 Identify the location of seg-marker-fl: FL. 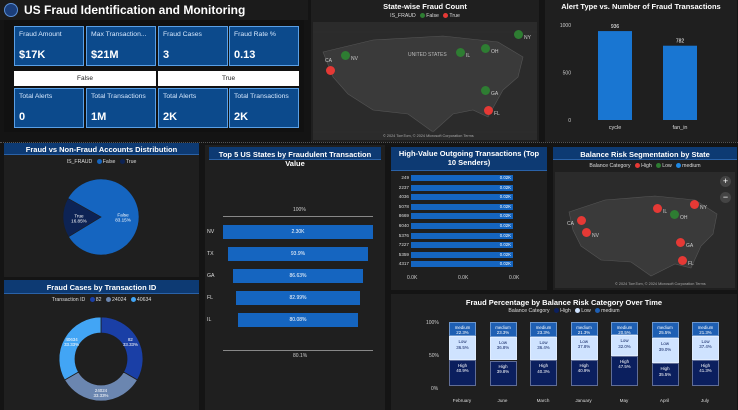
(684, 261).